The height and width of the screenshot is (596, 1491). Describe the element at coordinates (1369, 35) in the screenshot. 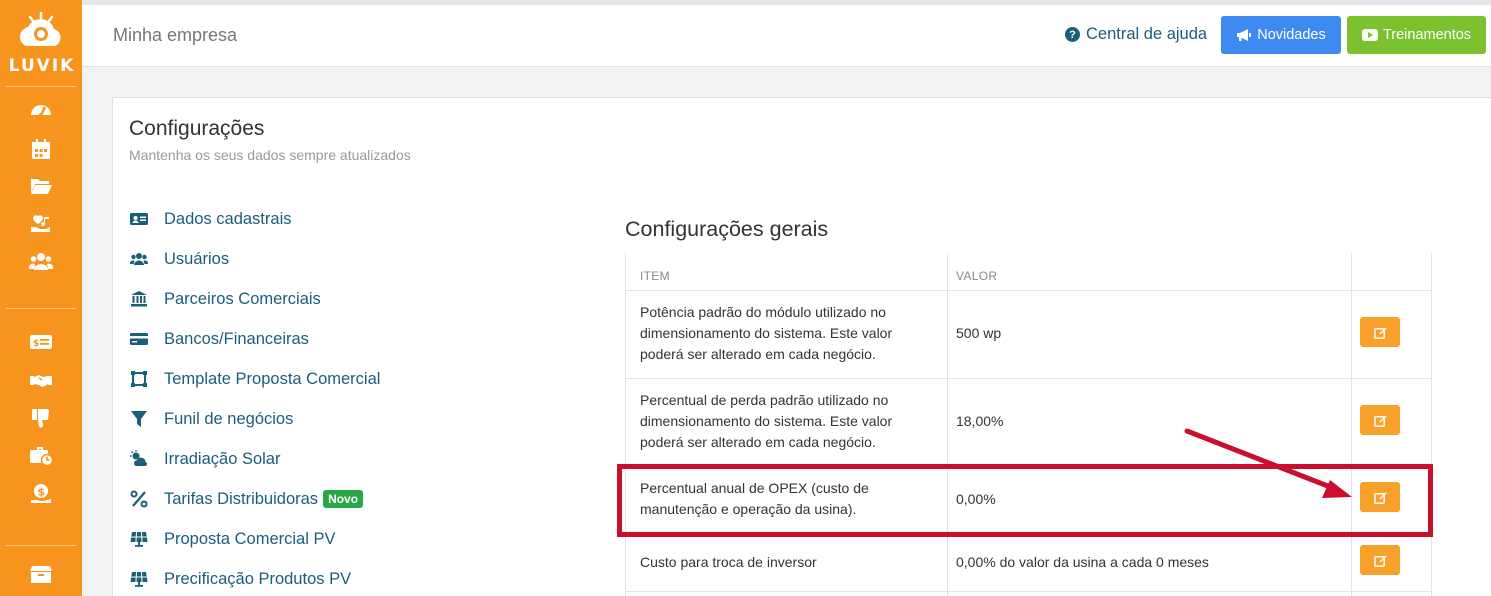

I see `youtube-icon` at that location.